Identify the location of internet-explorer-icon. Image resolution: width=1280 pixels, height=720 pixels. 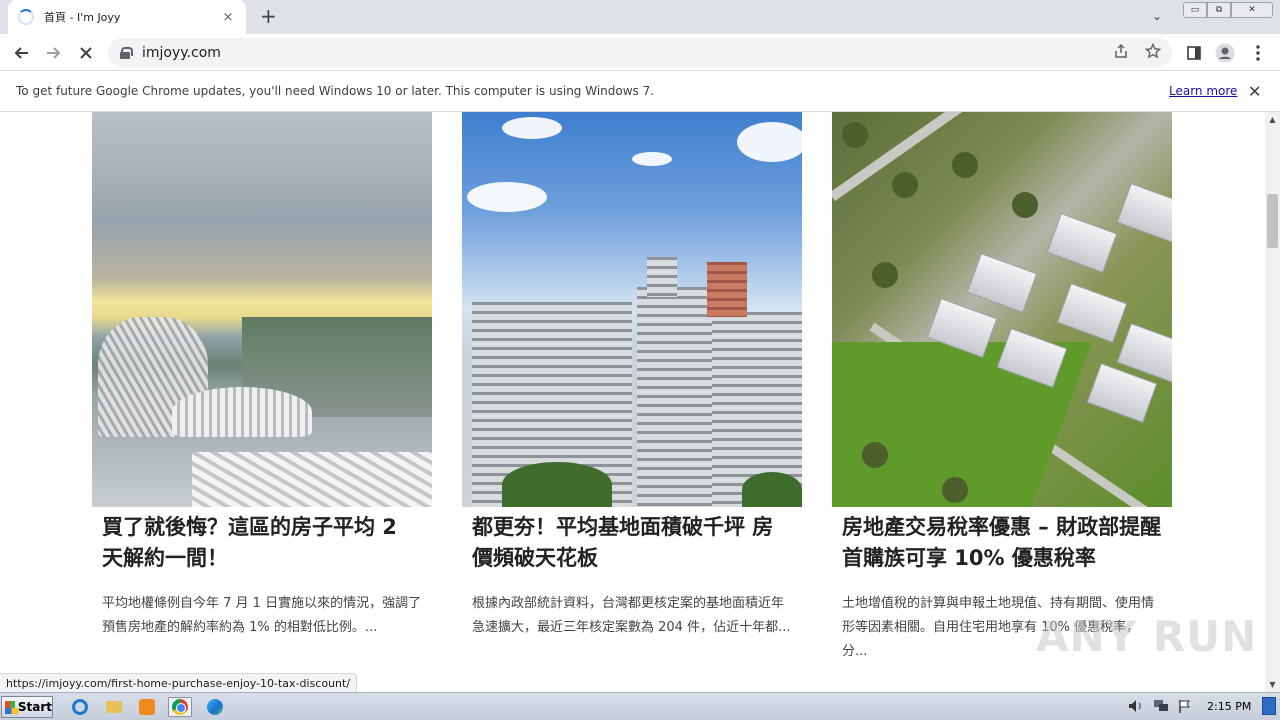
(80, 707).